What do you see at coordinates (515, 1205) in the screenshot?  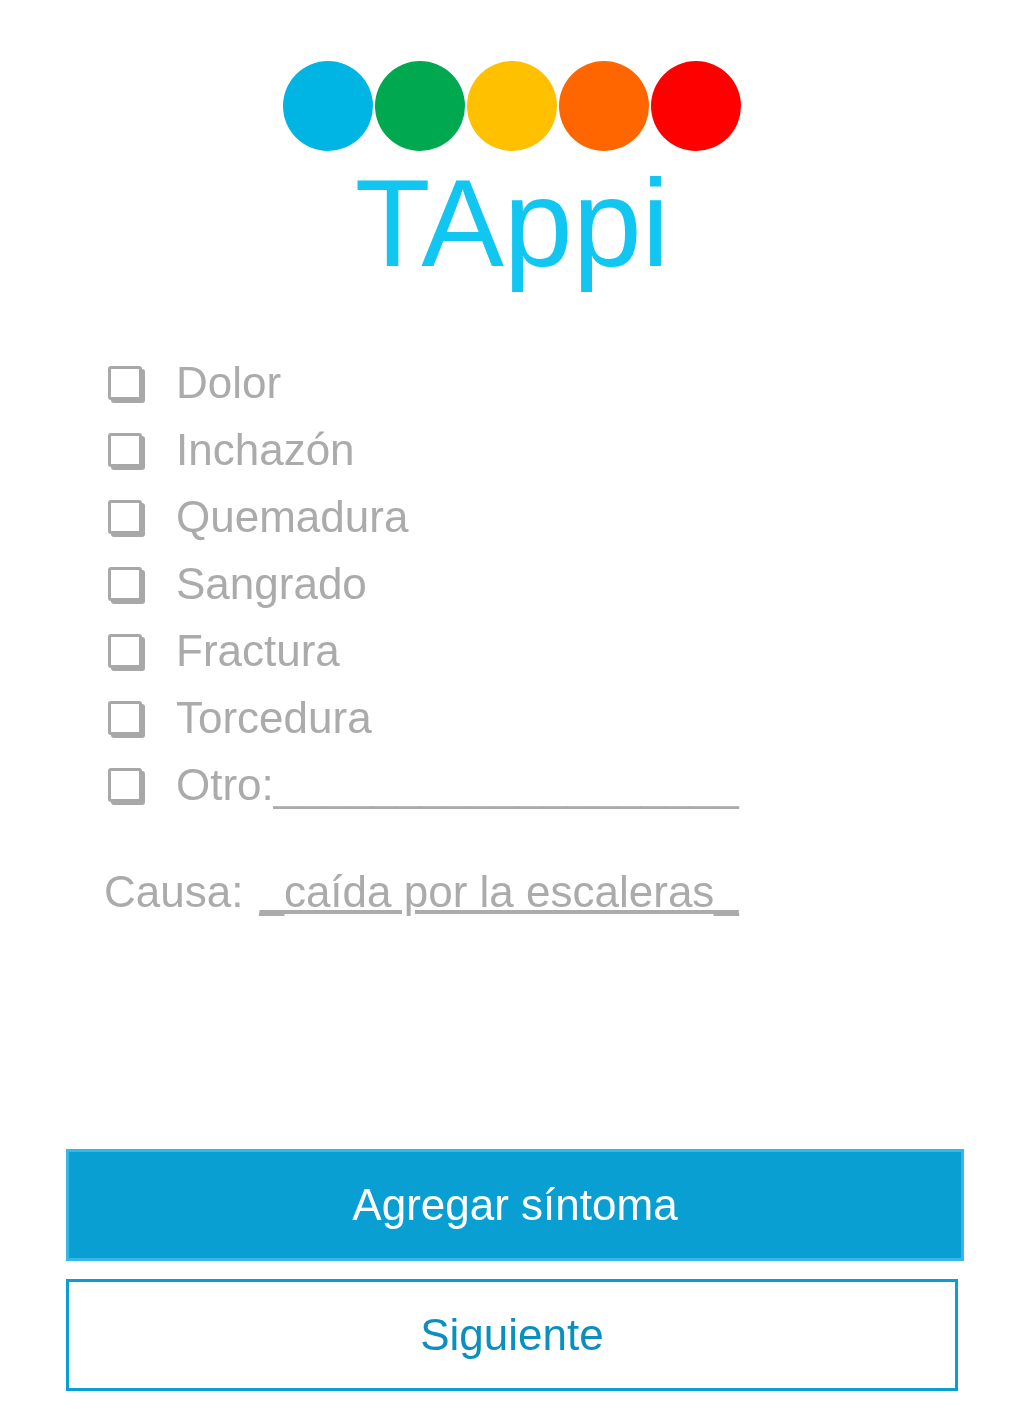 I see `add-button: Agregar síntoma` at bounding box center [515, 1205].